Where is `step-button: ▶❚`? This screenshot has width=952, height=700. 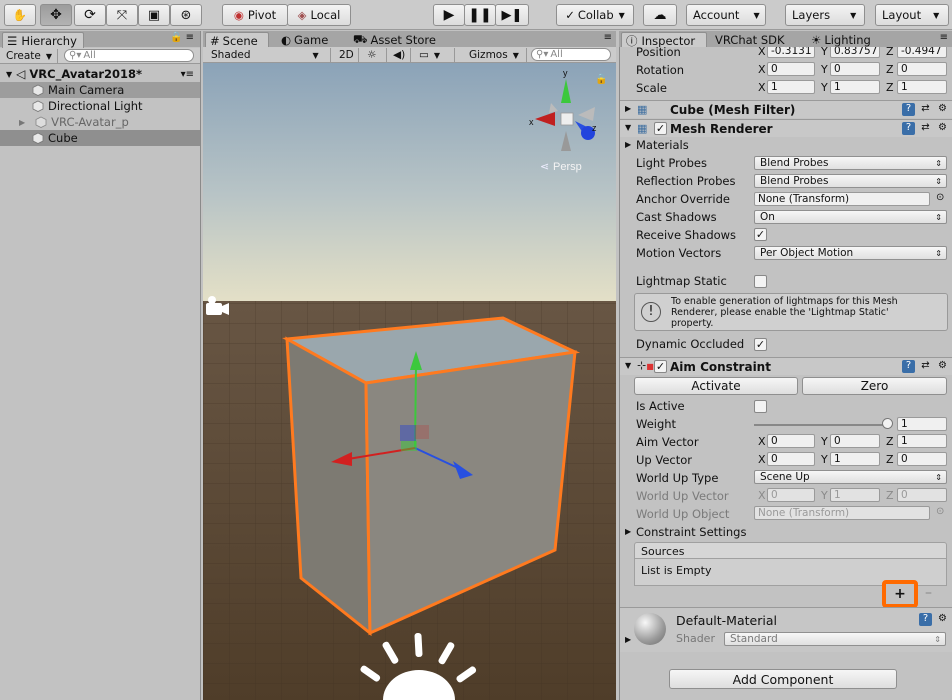
step-button: ▶❚ is located at coordinates (512, 15).